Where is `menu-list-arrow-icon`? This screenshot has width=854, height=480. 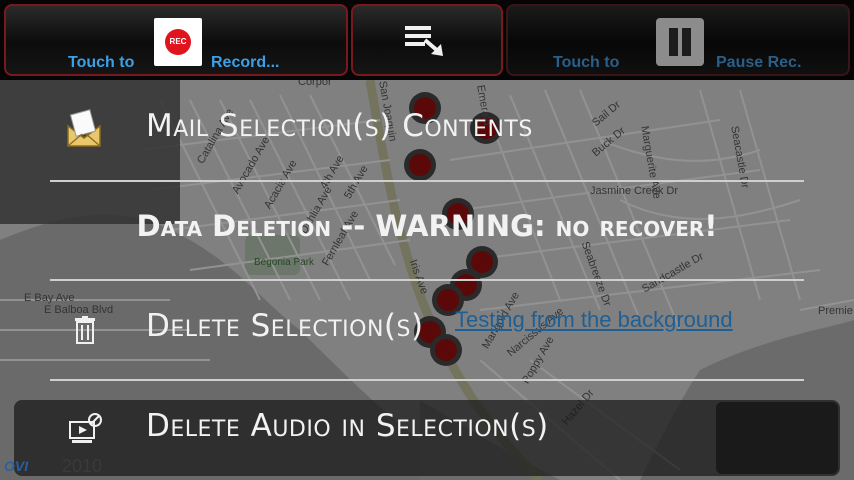 menu-list-arrow-icon is located at coordinates (424, 41).